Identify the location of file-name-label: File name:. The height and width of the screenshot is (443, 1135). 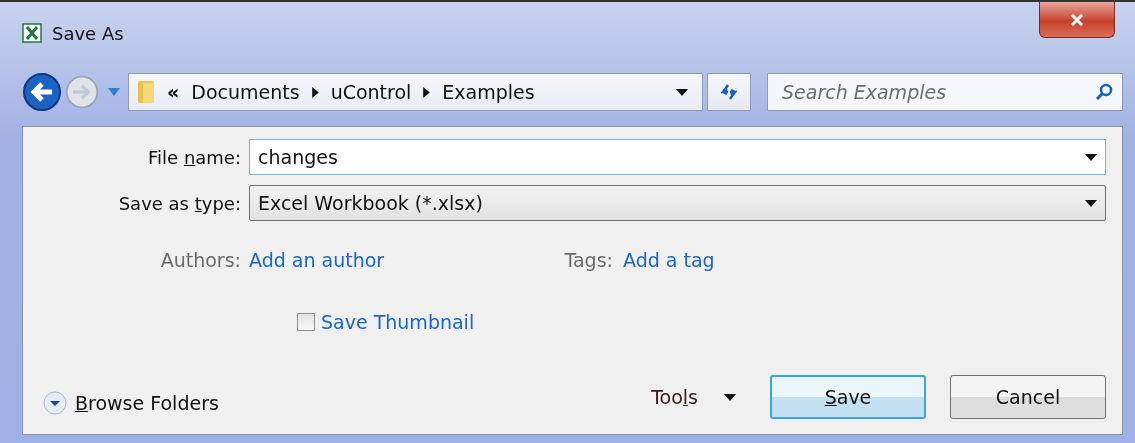
(194, 157).